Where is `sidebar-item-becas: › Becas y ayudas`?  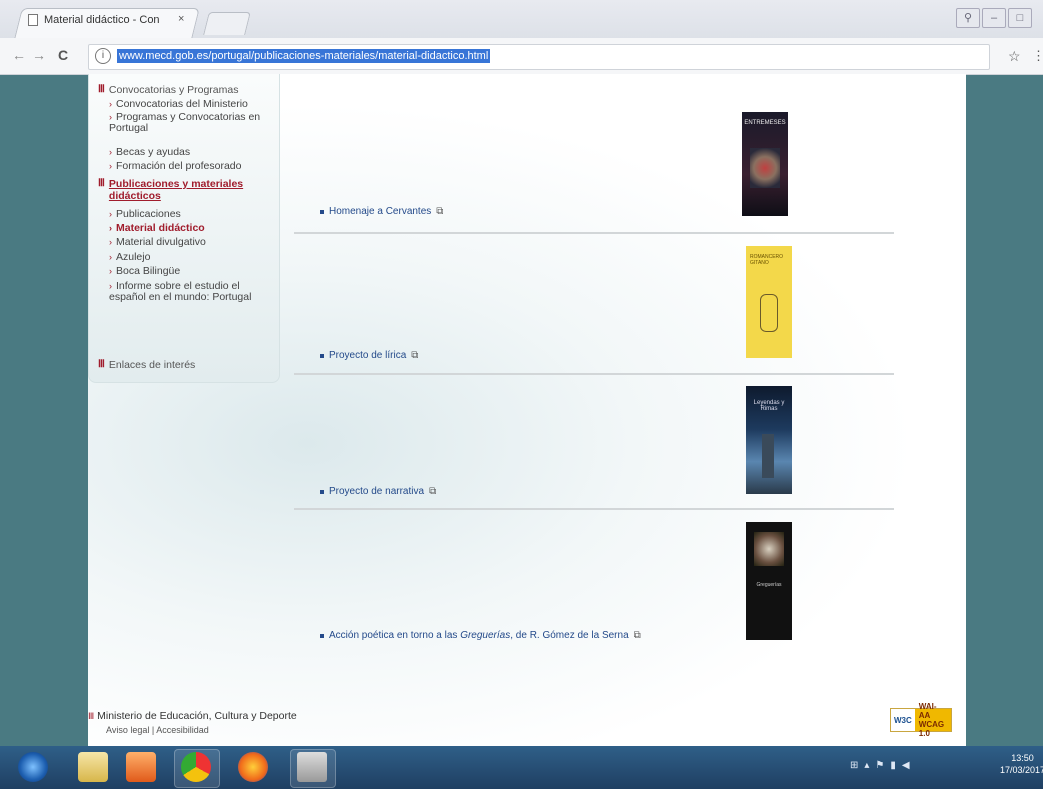 sidebar-item-becas: › Becas y ayudas is located at coordinates (149, 152).